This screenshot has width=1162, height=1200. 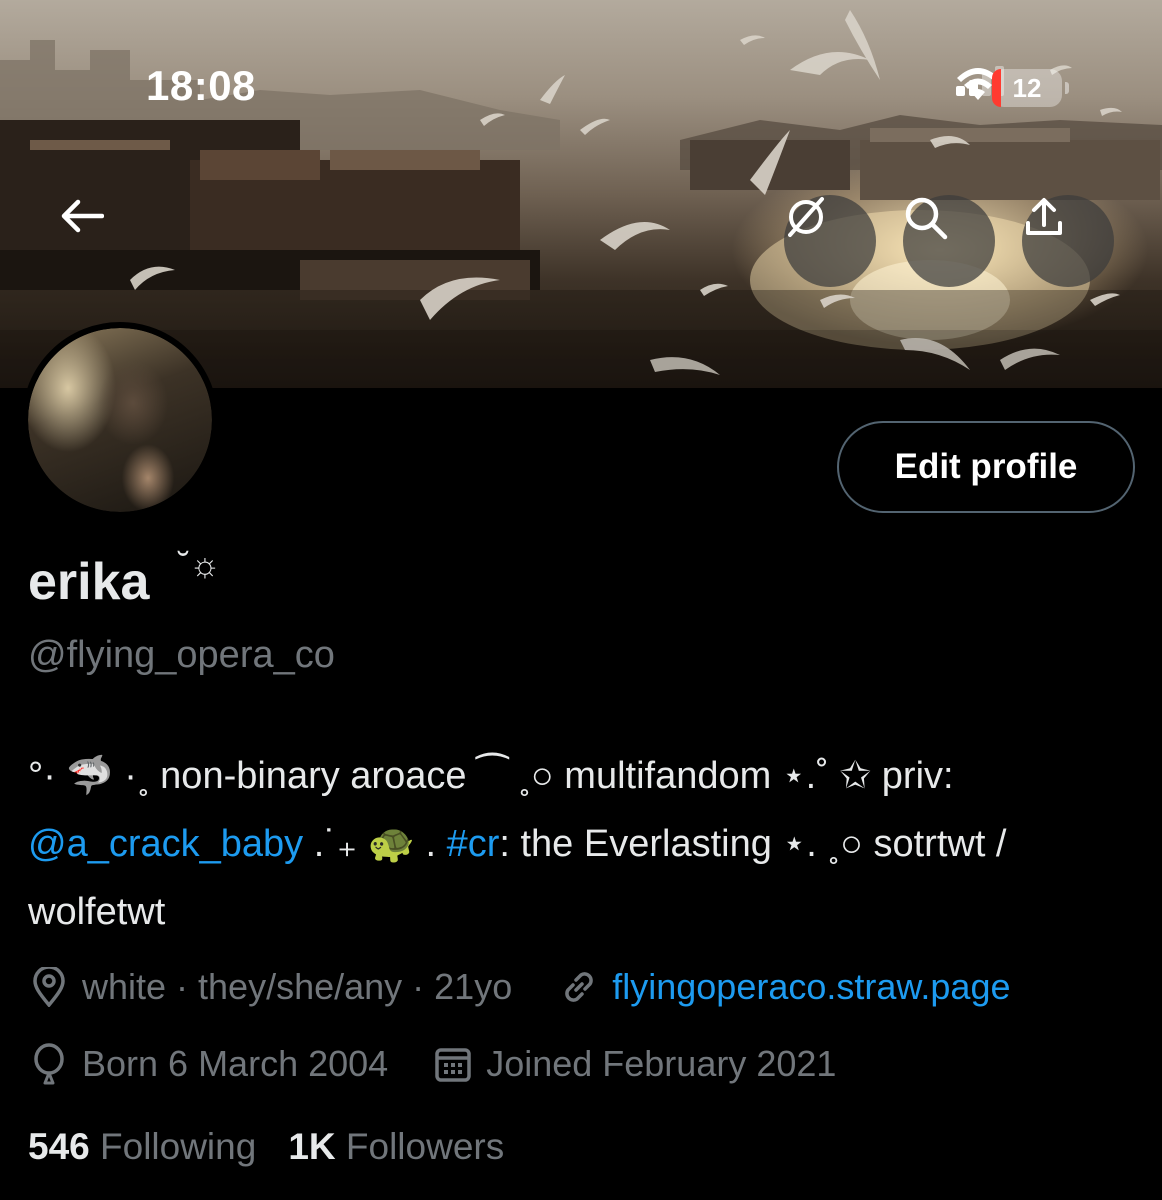 What do you see at coordinates (391, 844) in the screenshot?
I see `turtle-emoji: 🐢` at bounding box center [391, 844].